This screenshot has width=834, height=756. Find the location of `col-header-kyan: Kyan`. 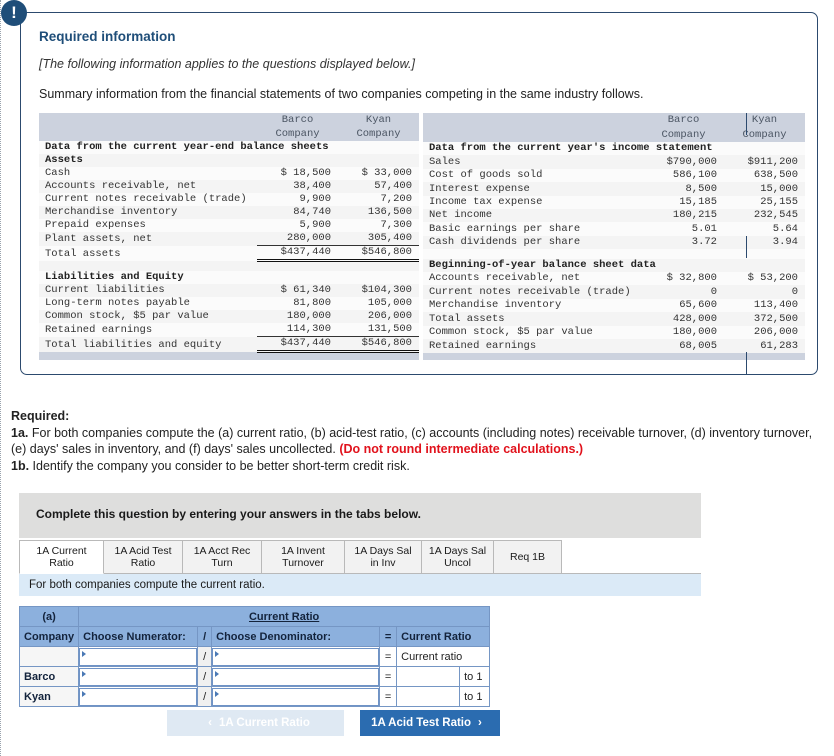

col-header-kyan: Kyan is located at coordinates (378, 120).